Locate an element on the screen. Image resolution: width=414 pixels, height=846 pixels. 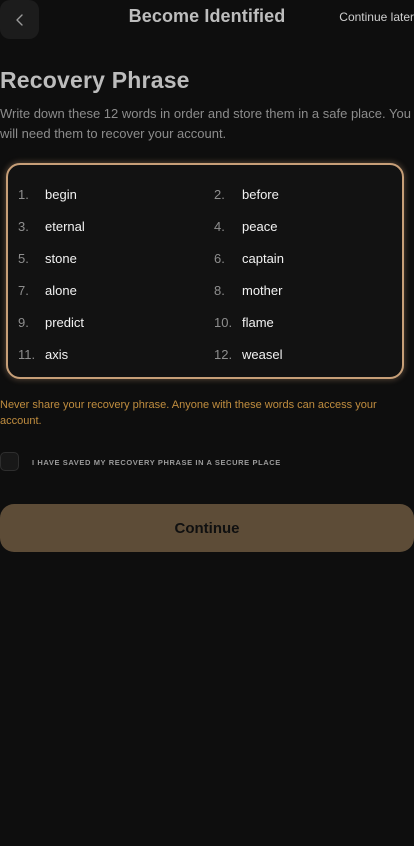
word-text: flame is located at coordinates (258, 322).